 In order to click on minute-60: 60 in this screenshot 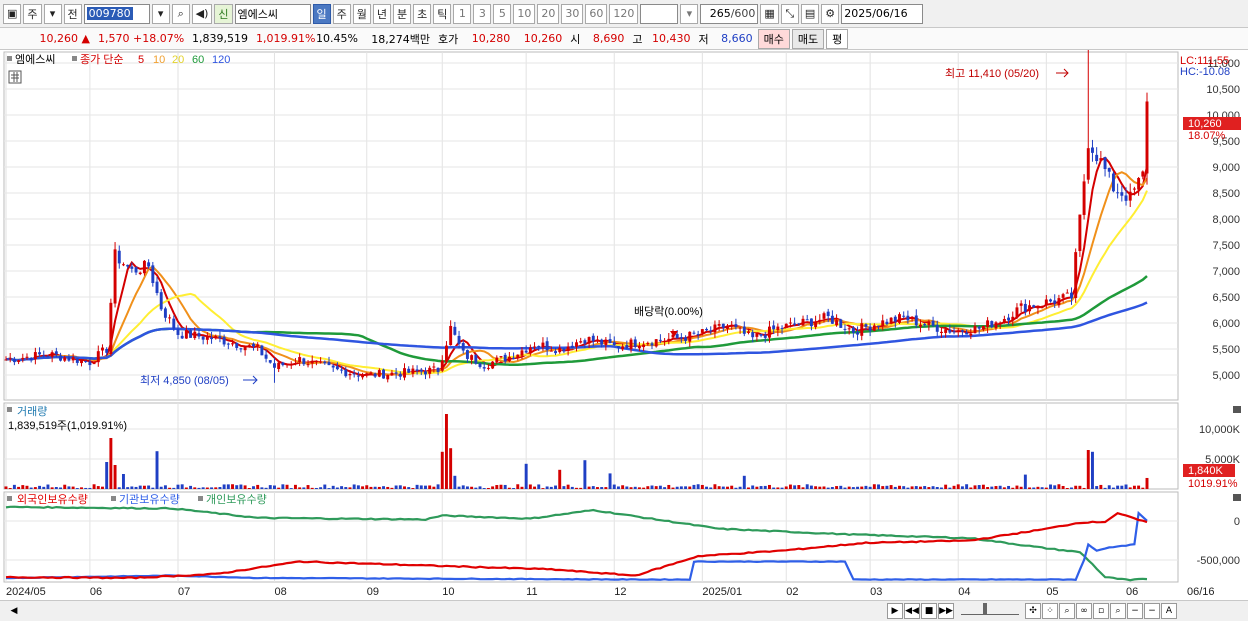, I will do `click(596, 13)`.